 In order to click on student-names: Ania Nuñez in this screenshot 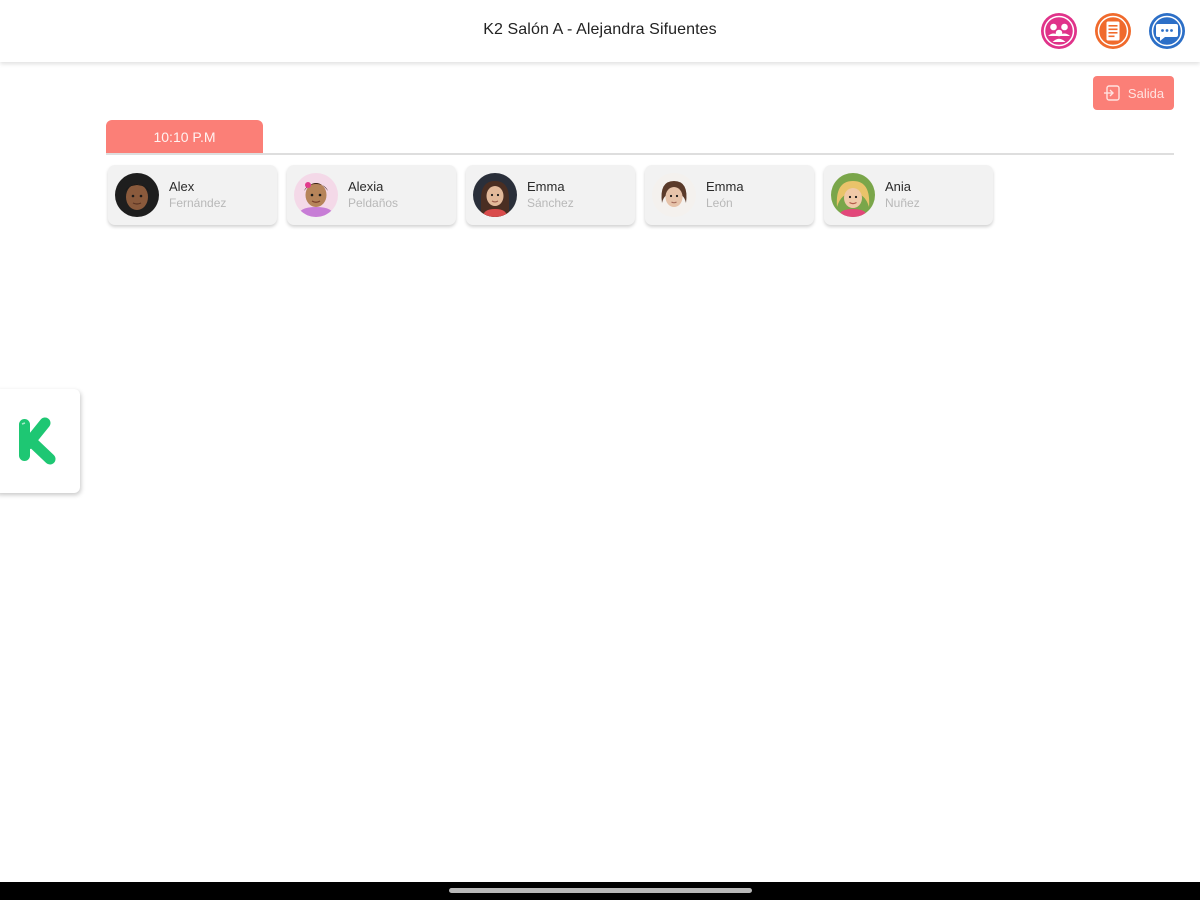, I will do `click(902, 195)`.